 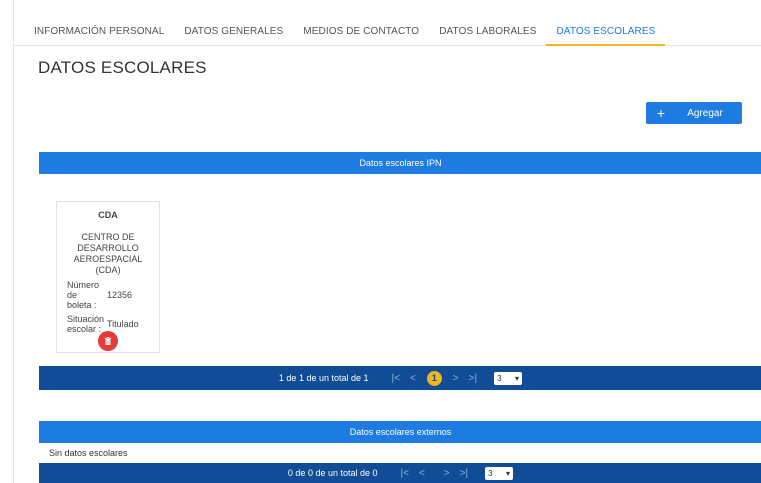 I want to click on ipn-pagination: 1 de 1 de un total de 1 |< < 1 > >| 3 ▾, so click(x=400, y=378).